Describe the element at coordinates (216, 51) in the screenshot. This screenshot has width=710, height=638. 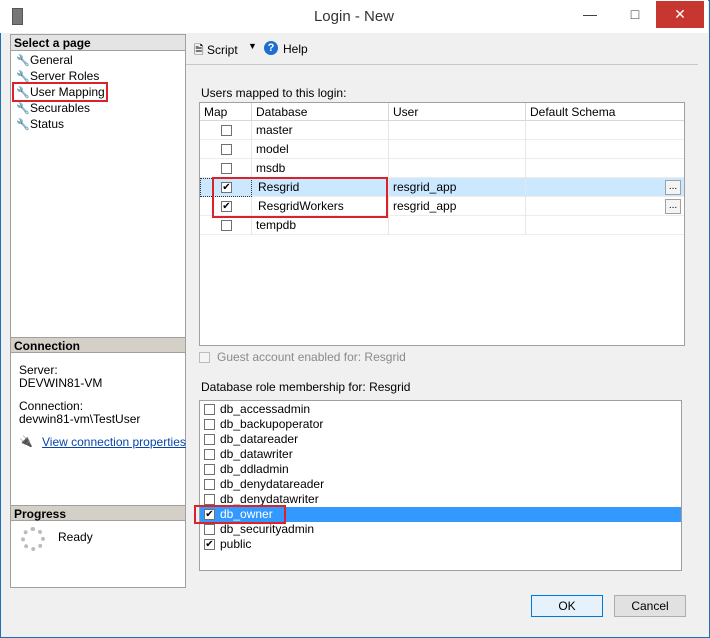
I see `script-button: 🗎 Script` at that location.